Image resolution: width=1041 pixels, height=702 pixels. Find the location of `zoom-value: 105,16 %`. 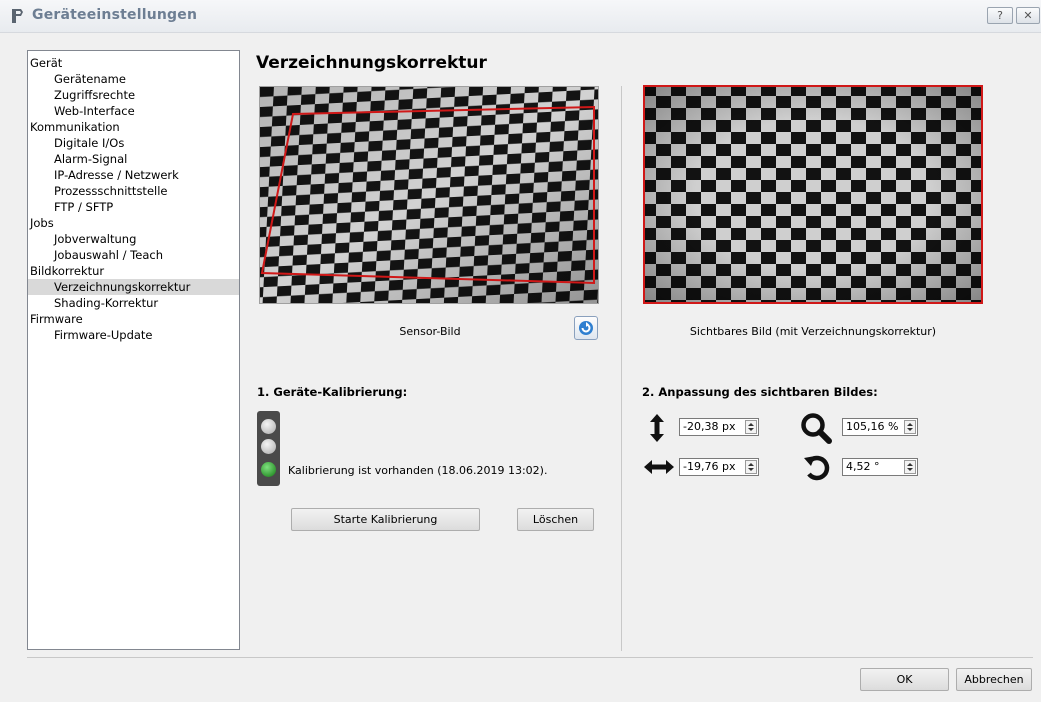

zoom-value: 105,16 % is located at coordinates (872, 426).